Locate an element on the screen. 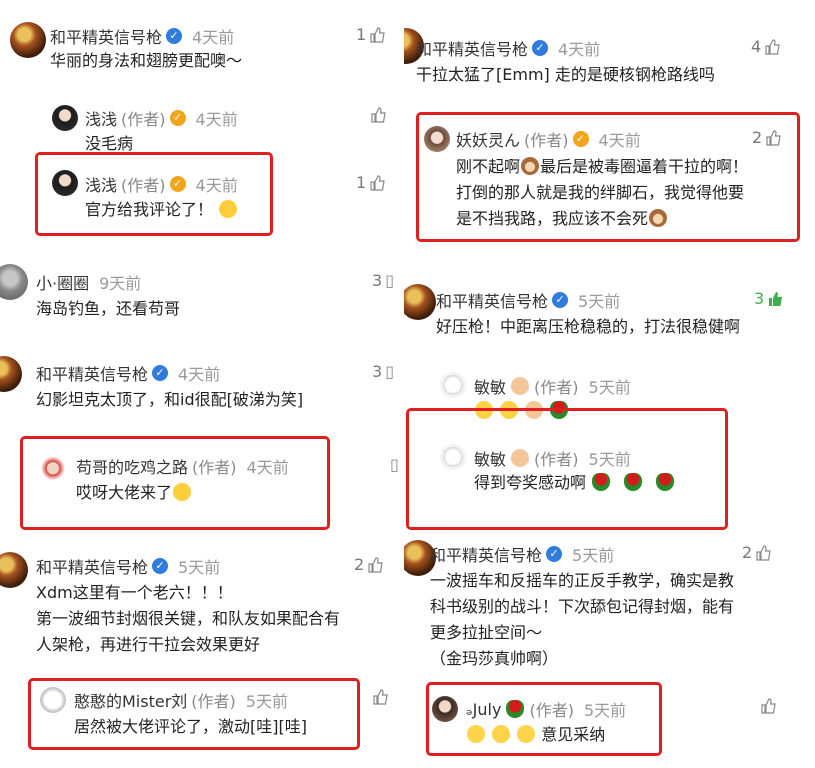 This screenshot has height=768, width=815. like-count: 3 is located at coordinates (377, 371).